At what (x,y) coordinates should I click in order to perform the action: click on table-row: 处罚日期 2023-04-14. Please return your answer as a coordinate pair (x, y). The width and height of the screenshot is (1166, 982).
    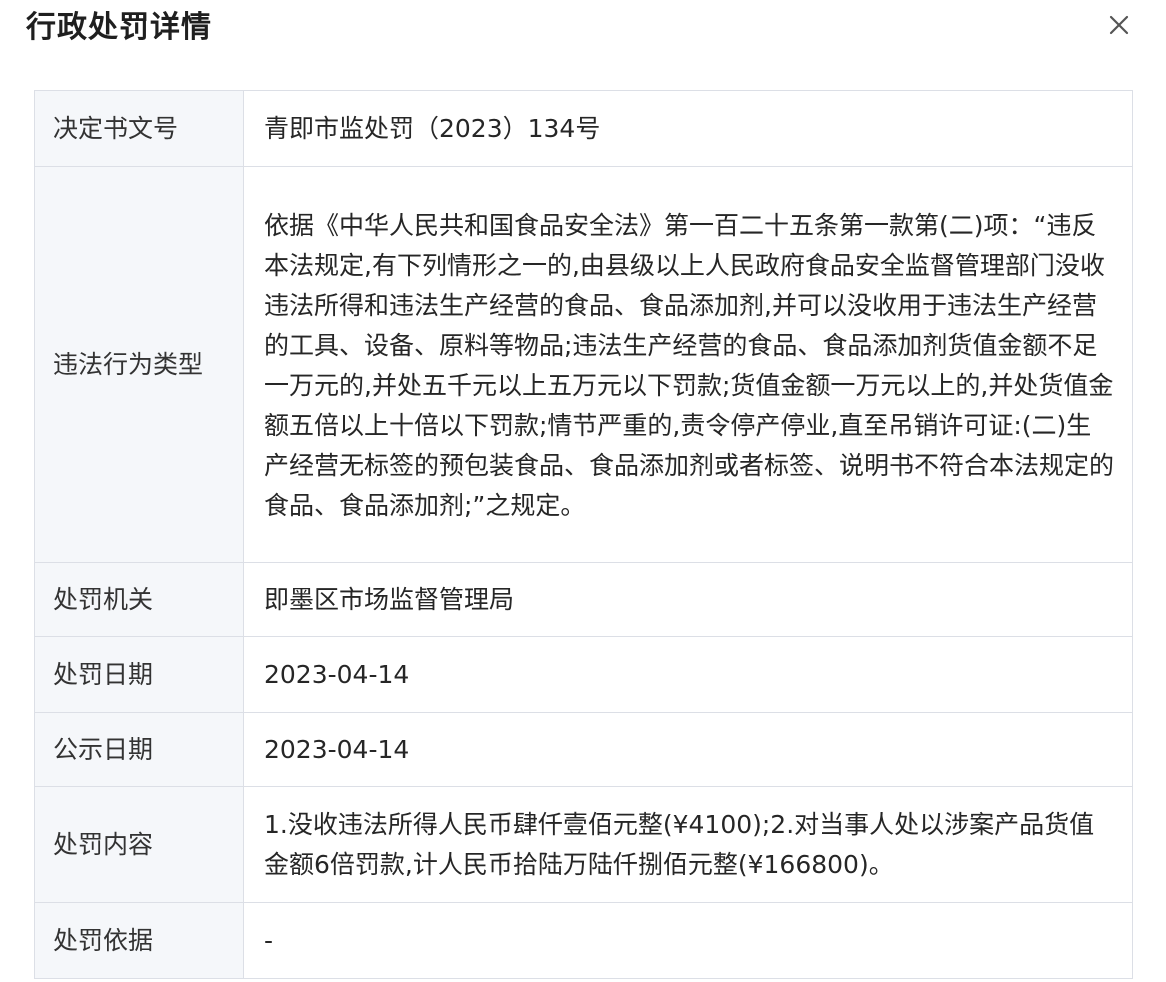
    Looking at the image, I should click on (583, 674).